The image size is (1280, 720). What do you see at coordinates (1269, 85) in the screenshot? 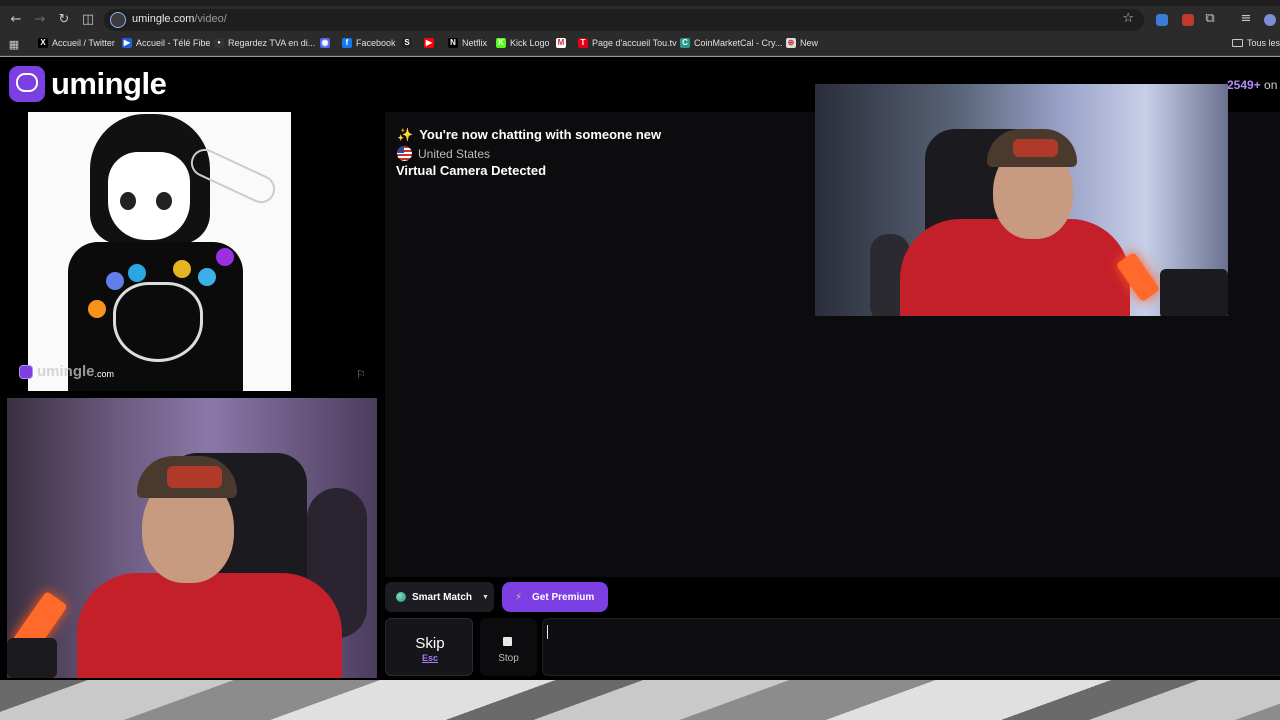
I see `online-count-suffix: on` at bounding box center [1269, 85].